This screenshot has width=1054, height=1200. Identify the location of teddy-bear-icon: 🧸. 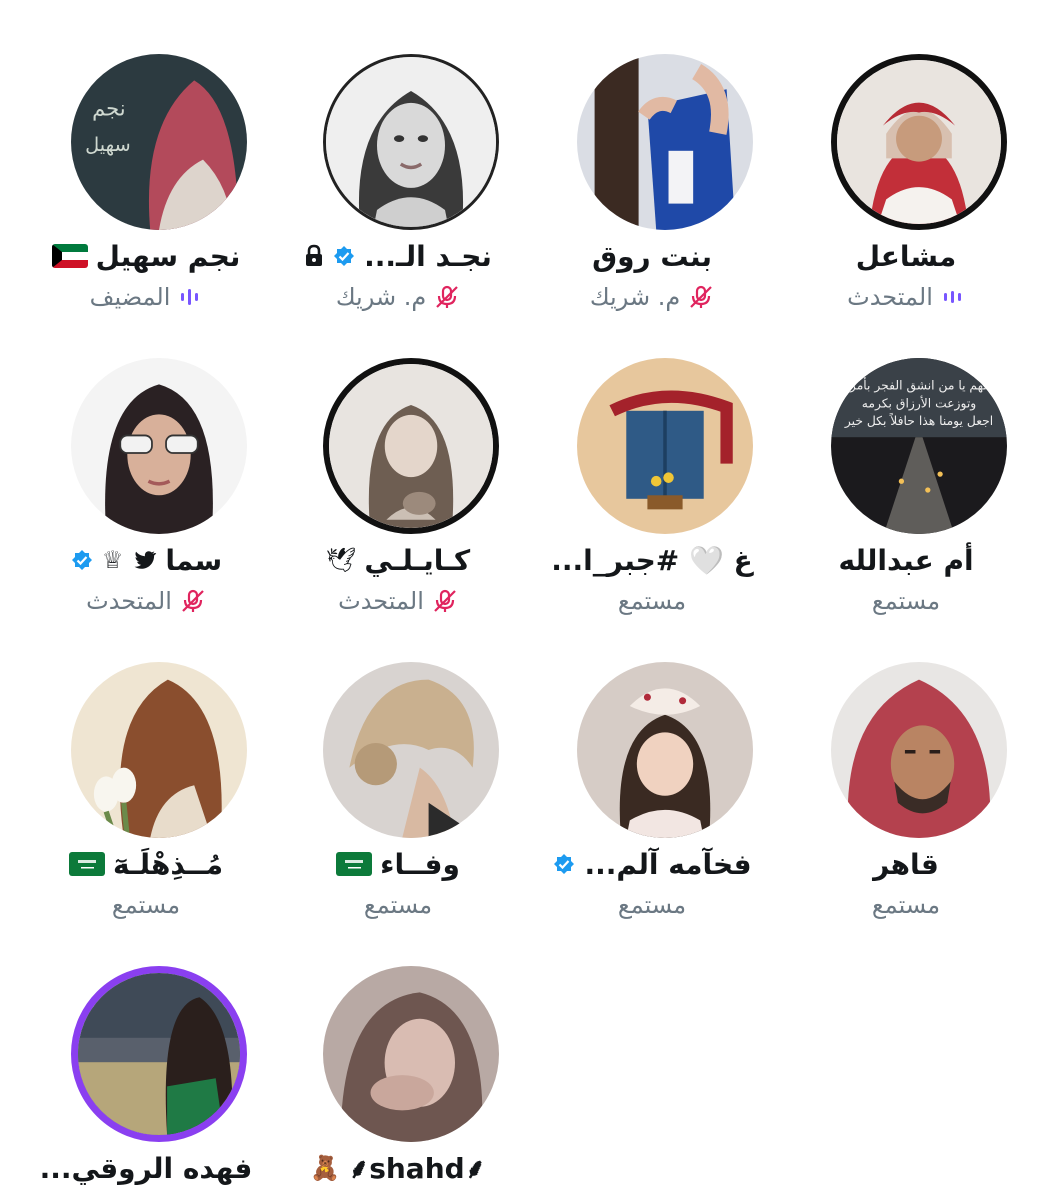
(325, 1168).